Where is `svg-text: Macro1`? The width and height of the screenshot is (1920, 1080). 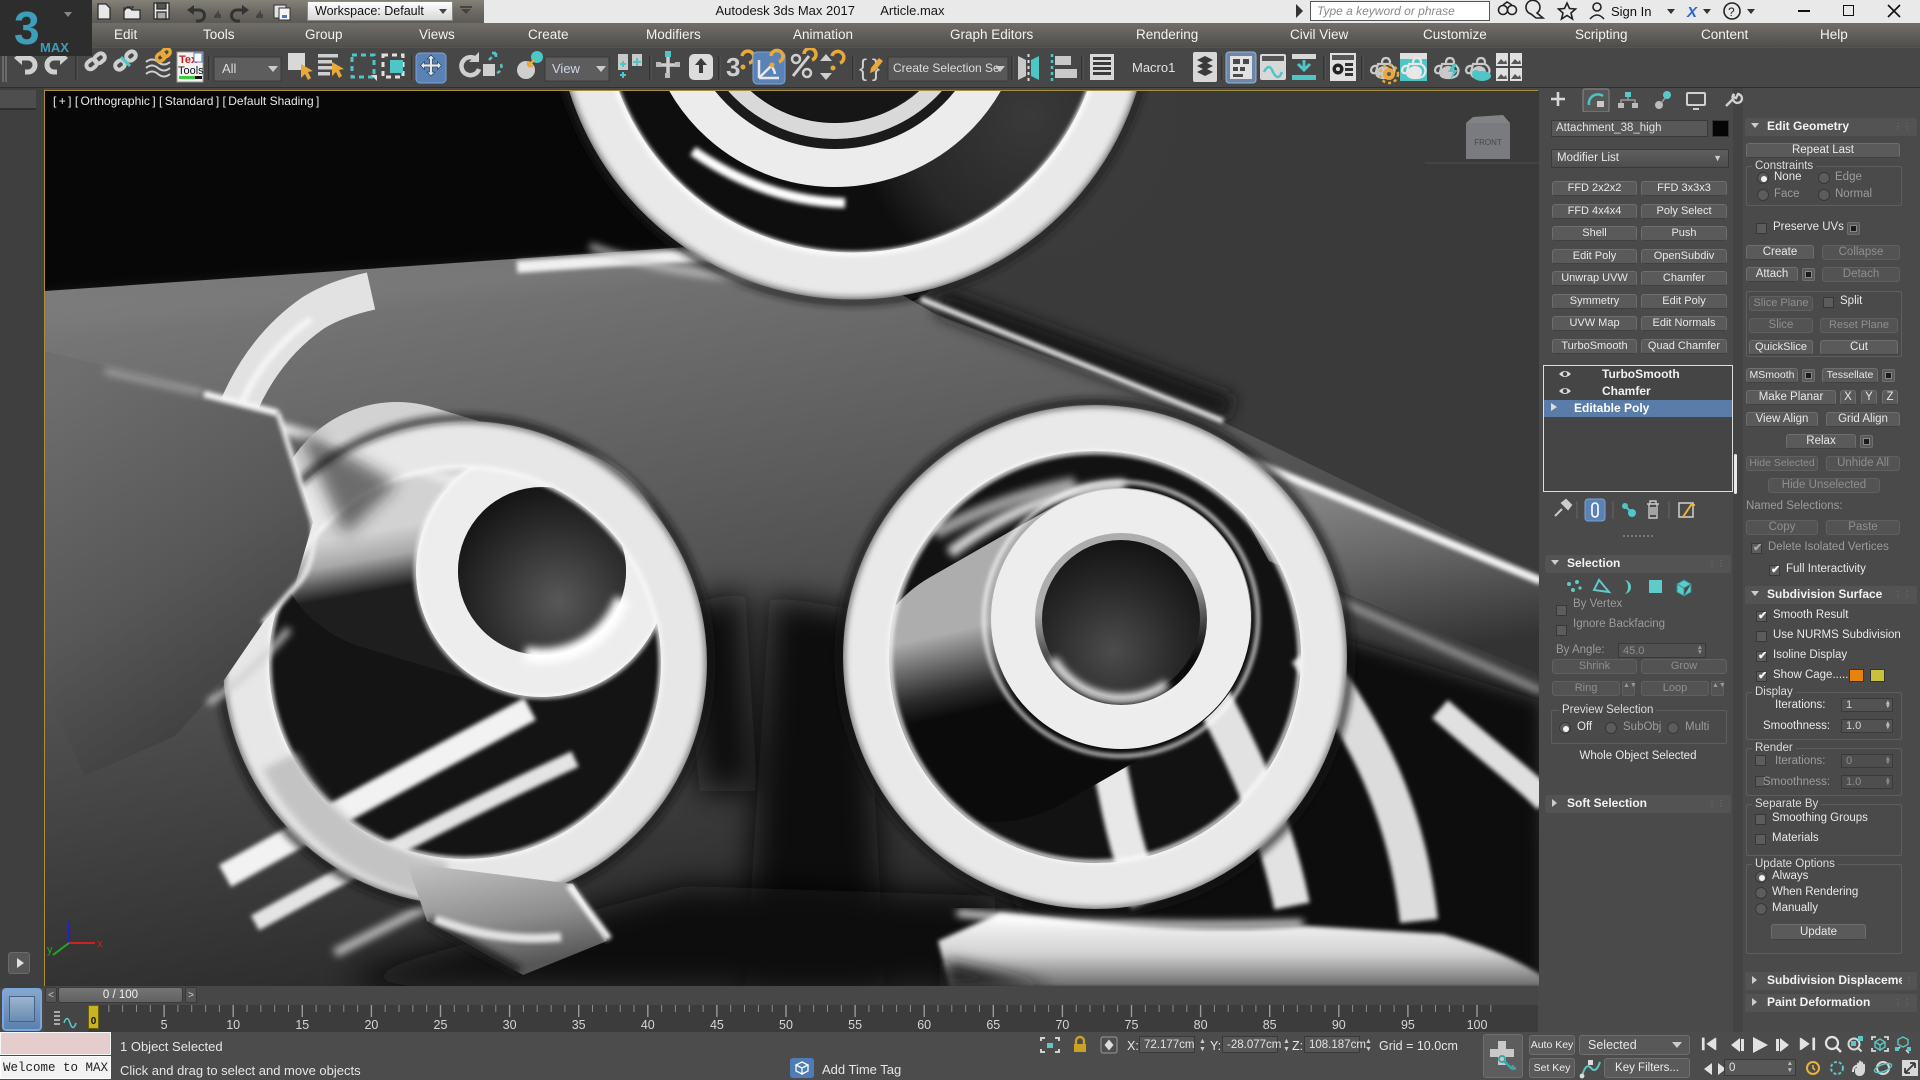
svg-text: Macro1 is located at coordinates (1153, 67).